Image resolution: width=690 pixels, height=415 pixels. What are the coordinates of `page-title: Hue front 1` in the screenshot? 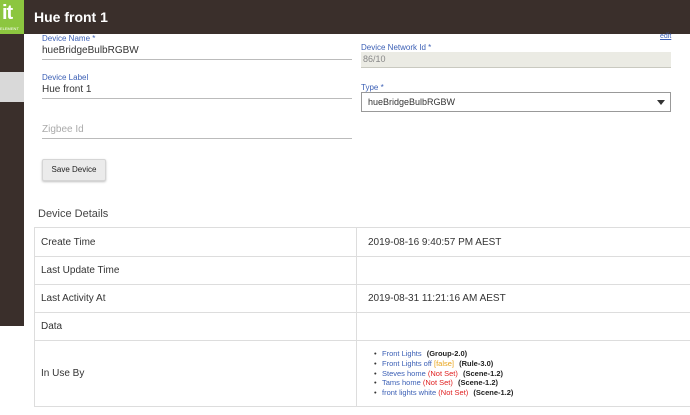 It's located at (71, 17).